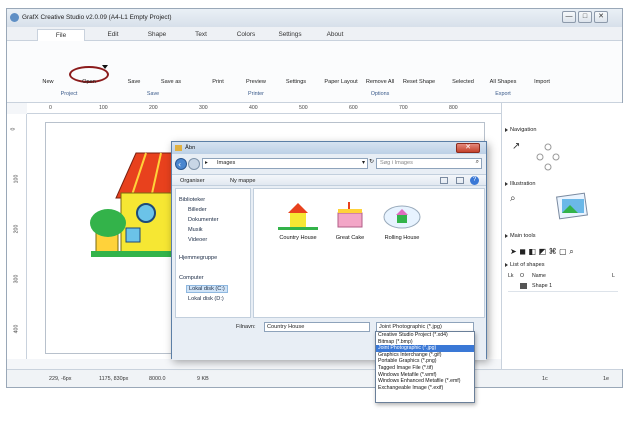 This screenshot has height=439, width=629. What do you see at coordinates (207, 289) in the screenshot?
I see `nav-local-disk-c: Lokal disk (C:)` at bounding box center [207, 289].